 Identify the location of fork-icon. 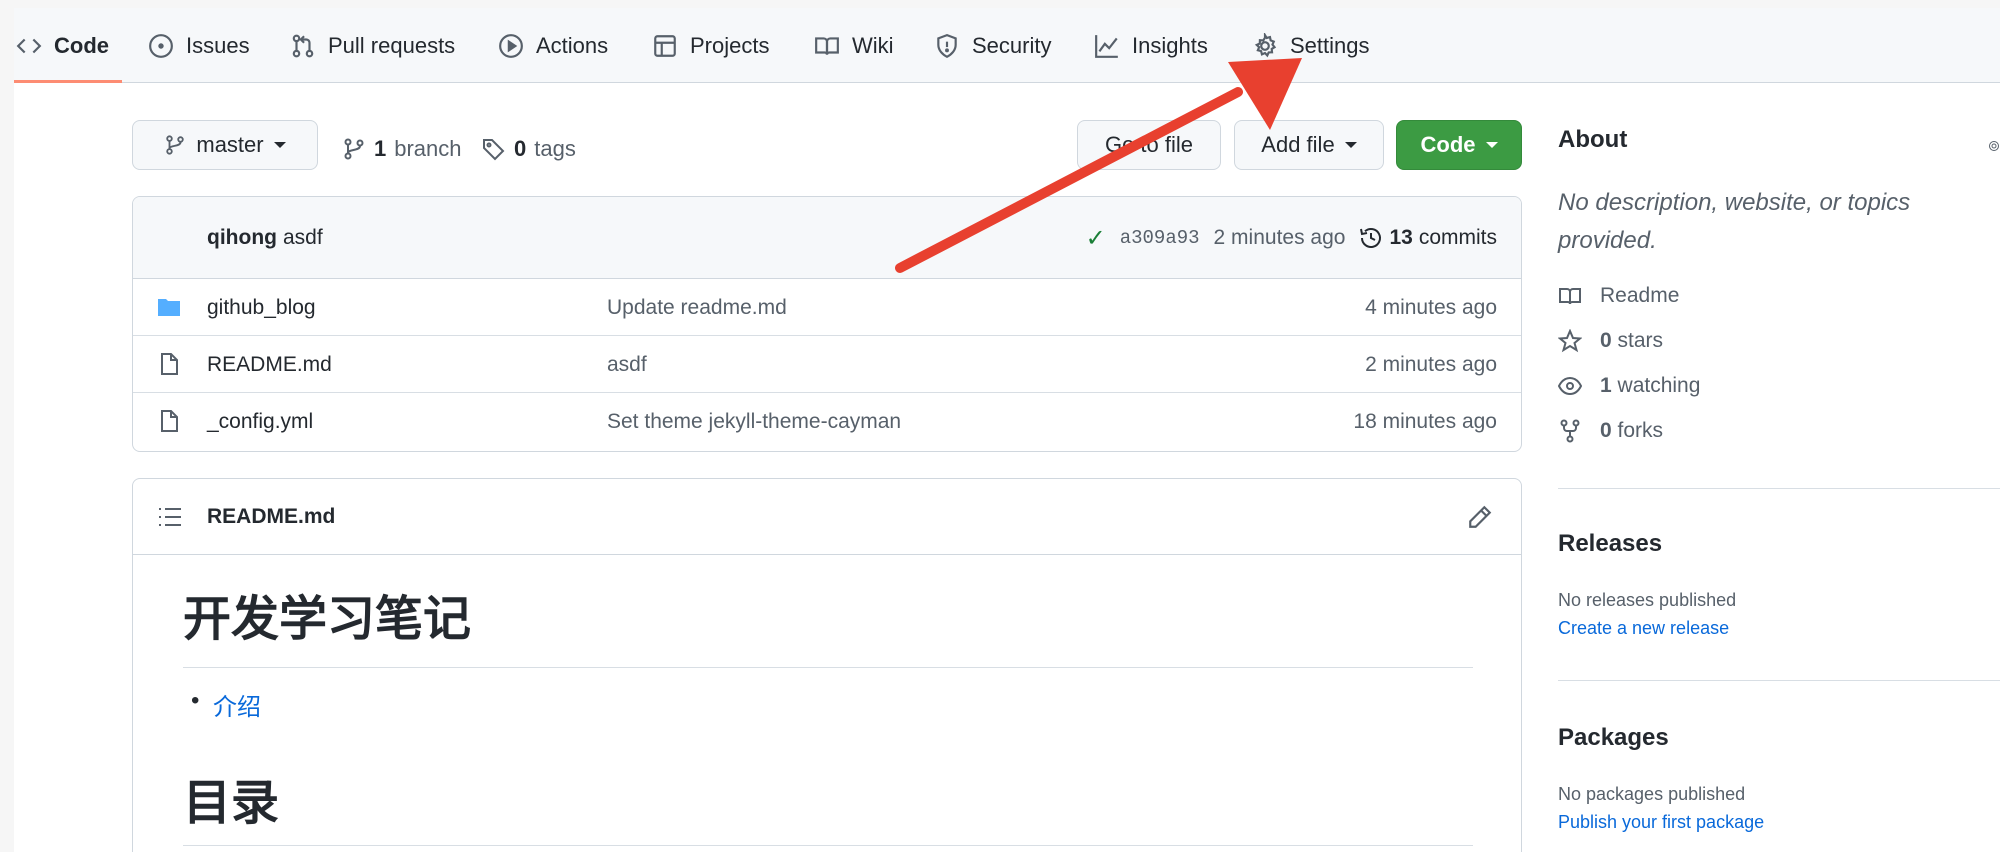
(1570, 431).